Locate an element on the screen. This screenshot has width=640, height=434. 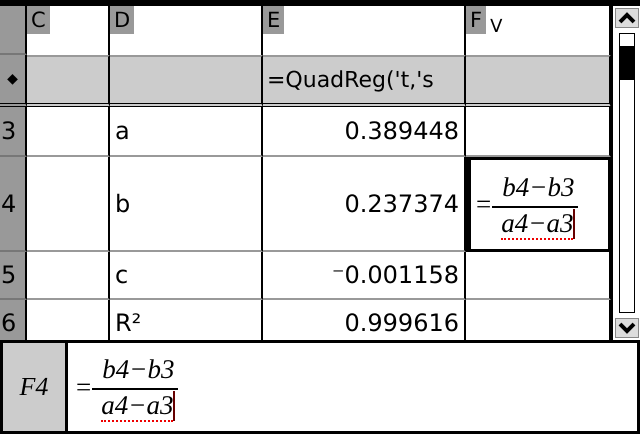
chevron-down-icon is located at coordinates (626, 328).